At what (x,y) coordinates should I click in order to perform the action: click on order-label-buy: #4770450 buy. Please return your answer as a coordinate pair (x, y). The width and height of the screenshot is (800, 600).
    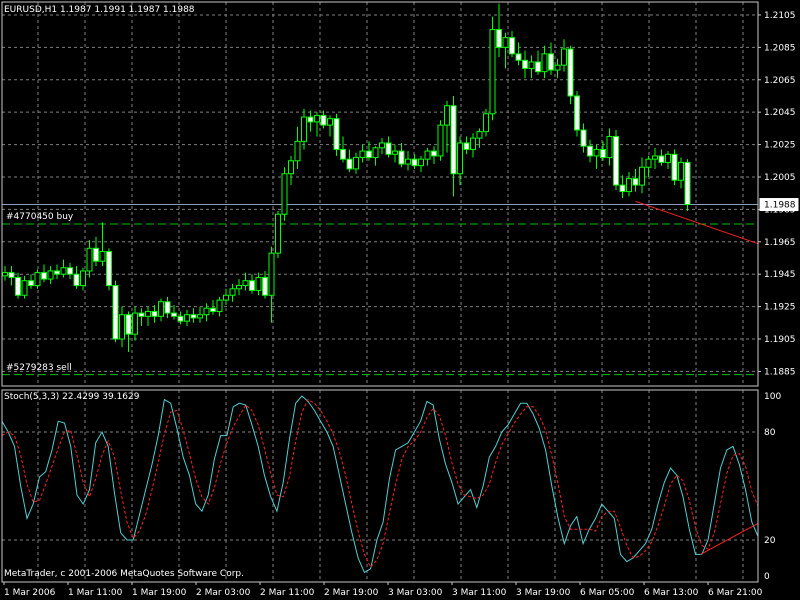
    Looking at the image, I should click on (39, 217).